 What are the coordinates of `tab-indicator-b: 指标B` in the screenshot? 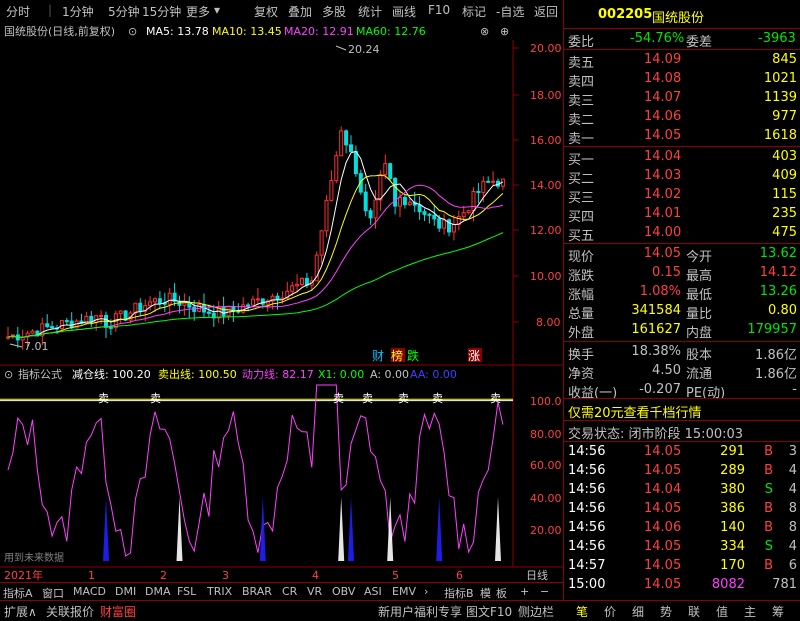 It's located at (459, 593).